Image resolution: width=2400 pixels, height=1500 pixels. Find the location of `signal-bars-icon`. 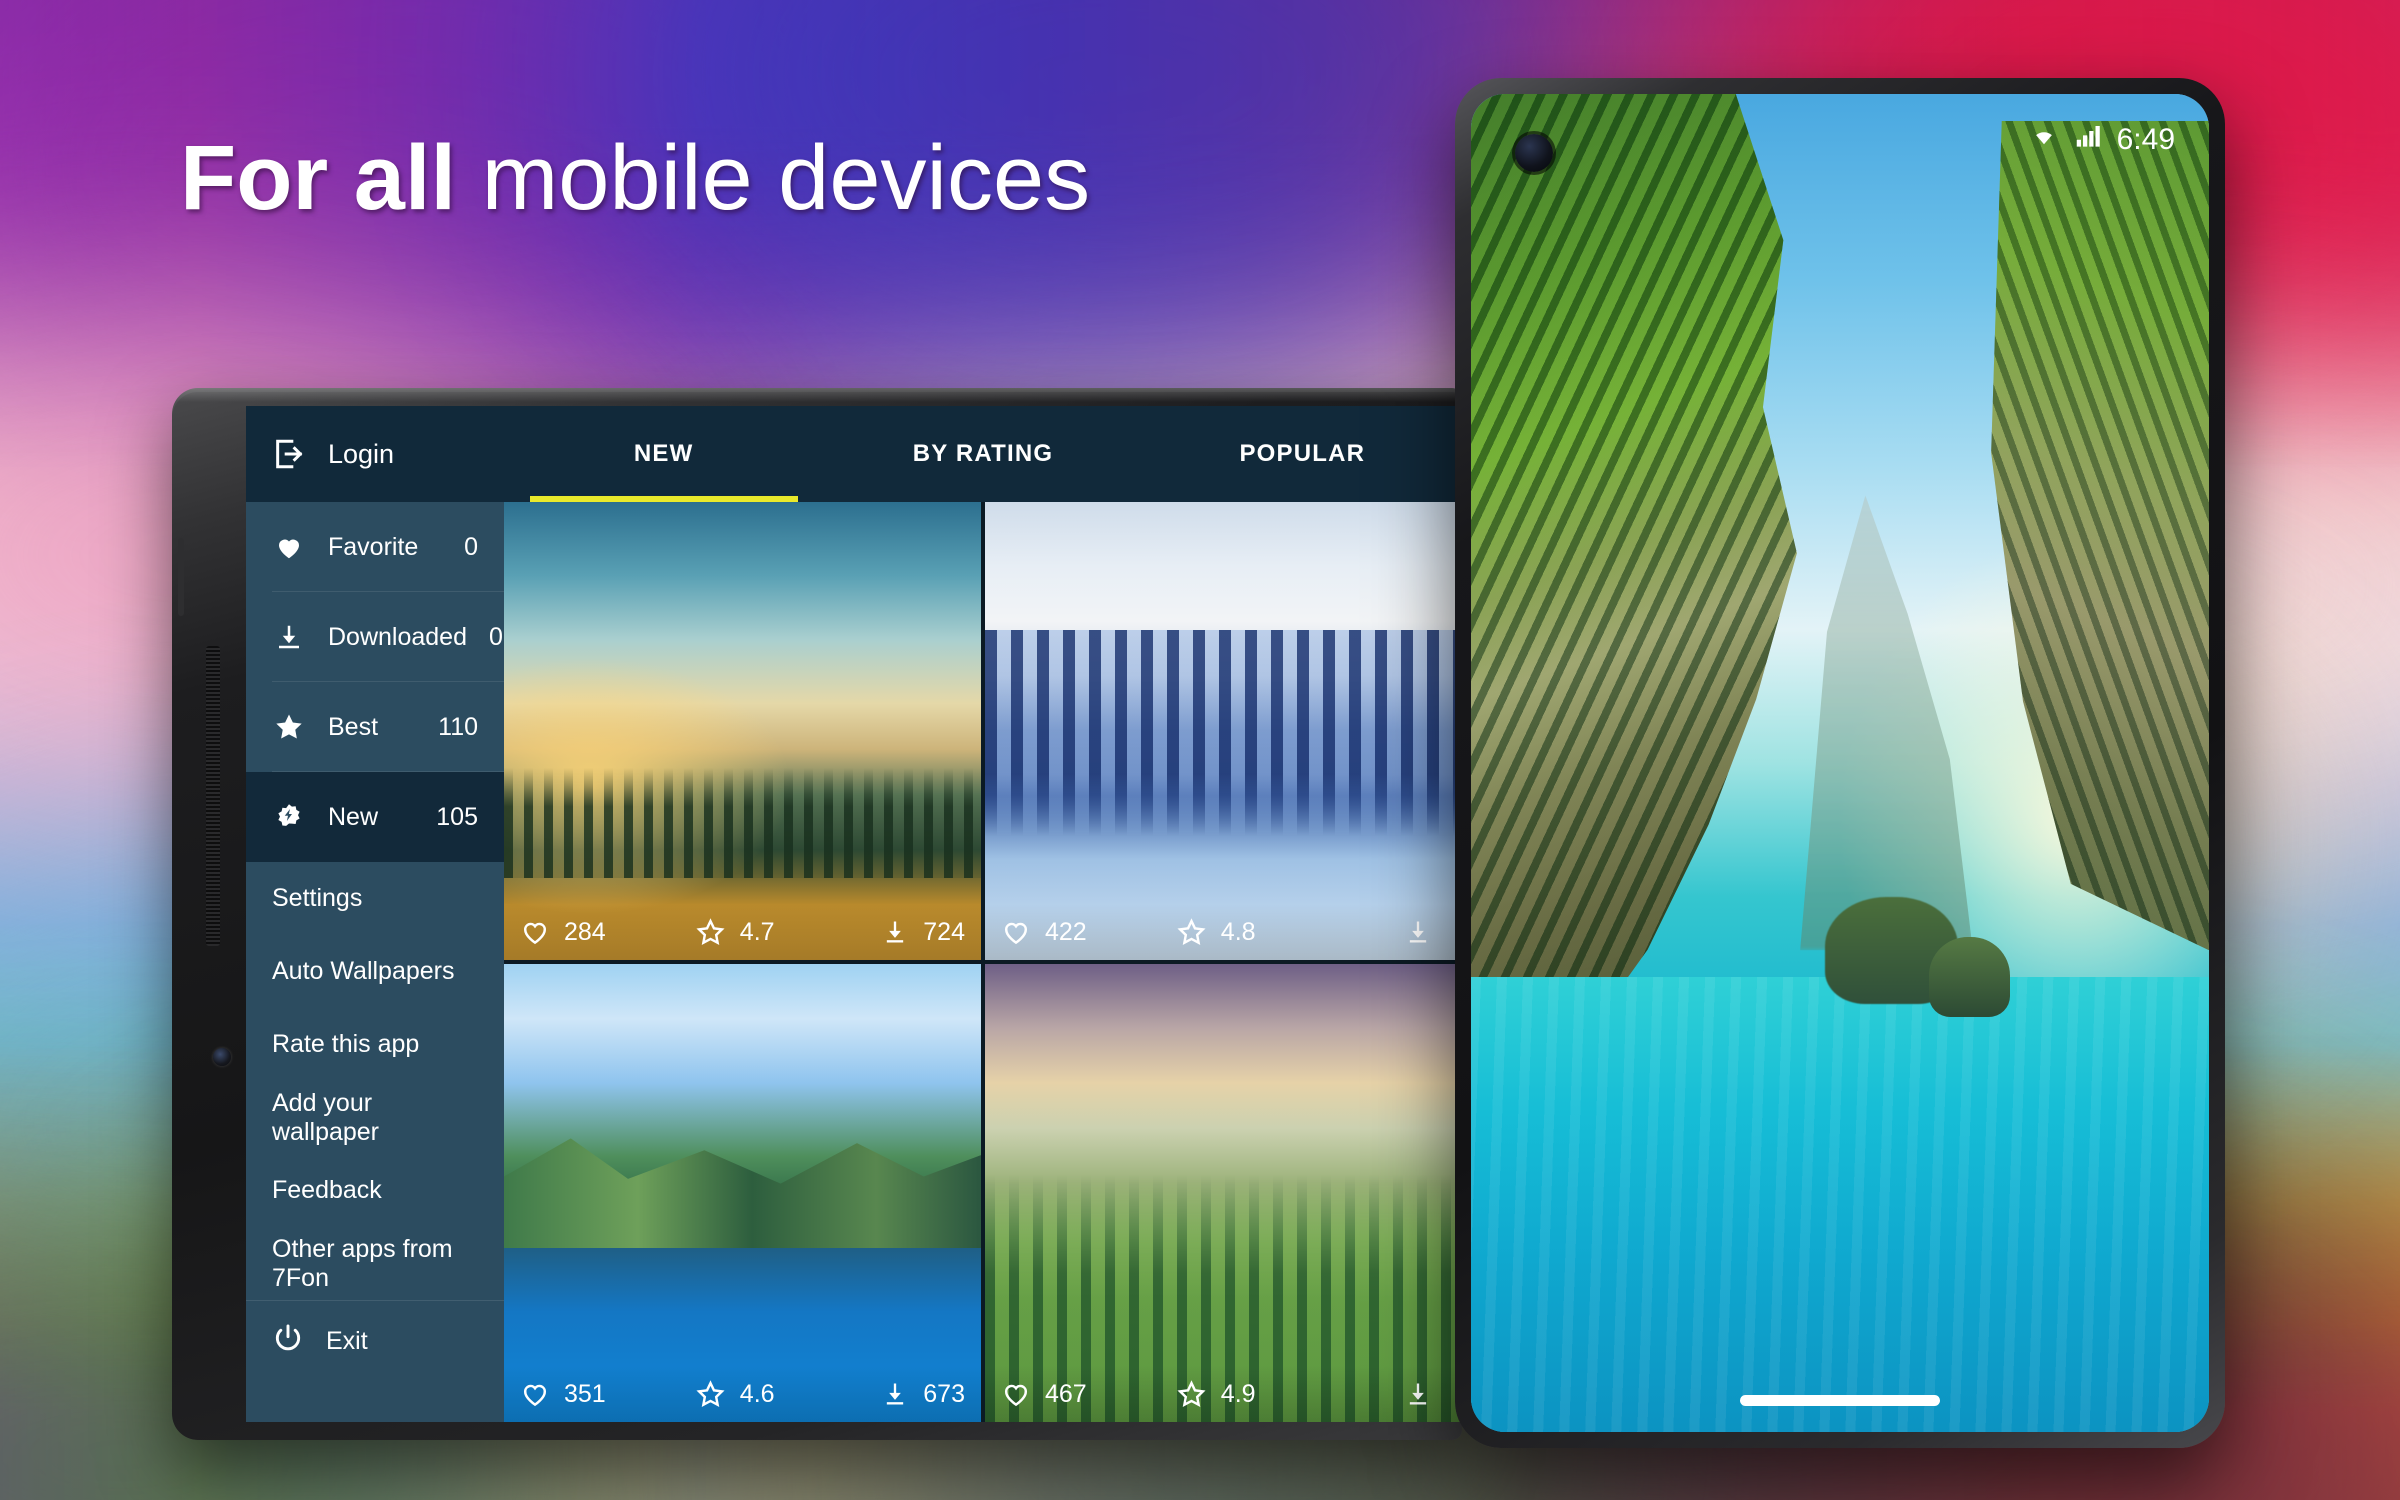

signal-bars-icon is located at coordinates (2088, 140).